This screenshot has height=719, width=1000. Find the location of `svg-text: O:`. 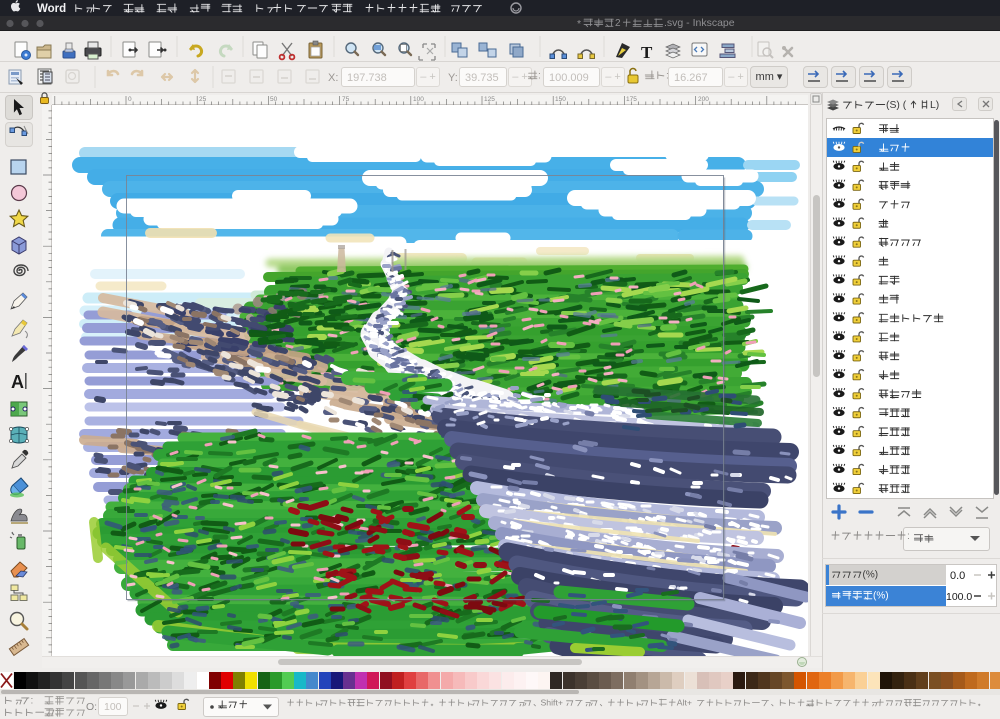

svg-text: O: is located at coordinates (91, 707).